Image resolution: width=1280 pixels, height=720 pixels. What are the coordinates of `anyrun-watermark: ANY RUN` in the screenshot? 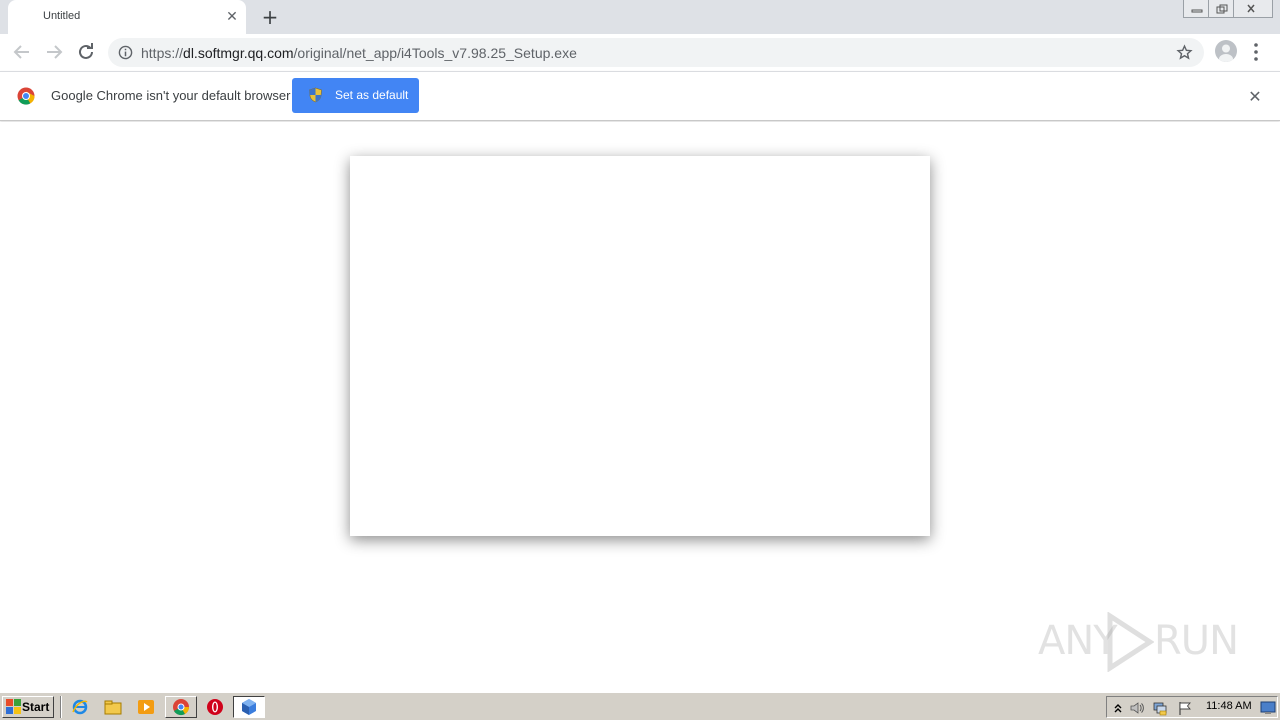 It's located at (1138, 642).